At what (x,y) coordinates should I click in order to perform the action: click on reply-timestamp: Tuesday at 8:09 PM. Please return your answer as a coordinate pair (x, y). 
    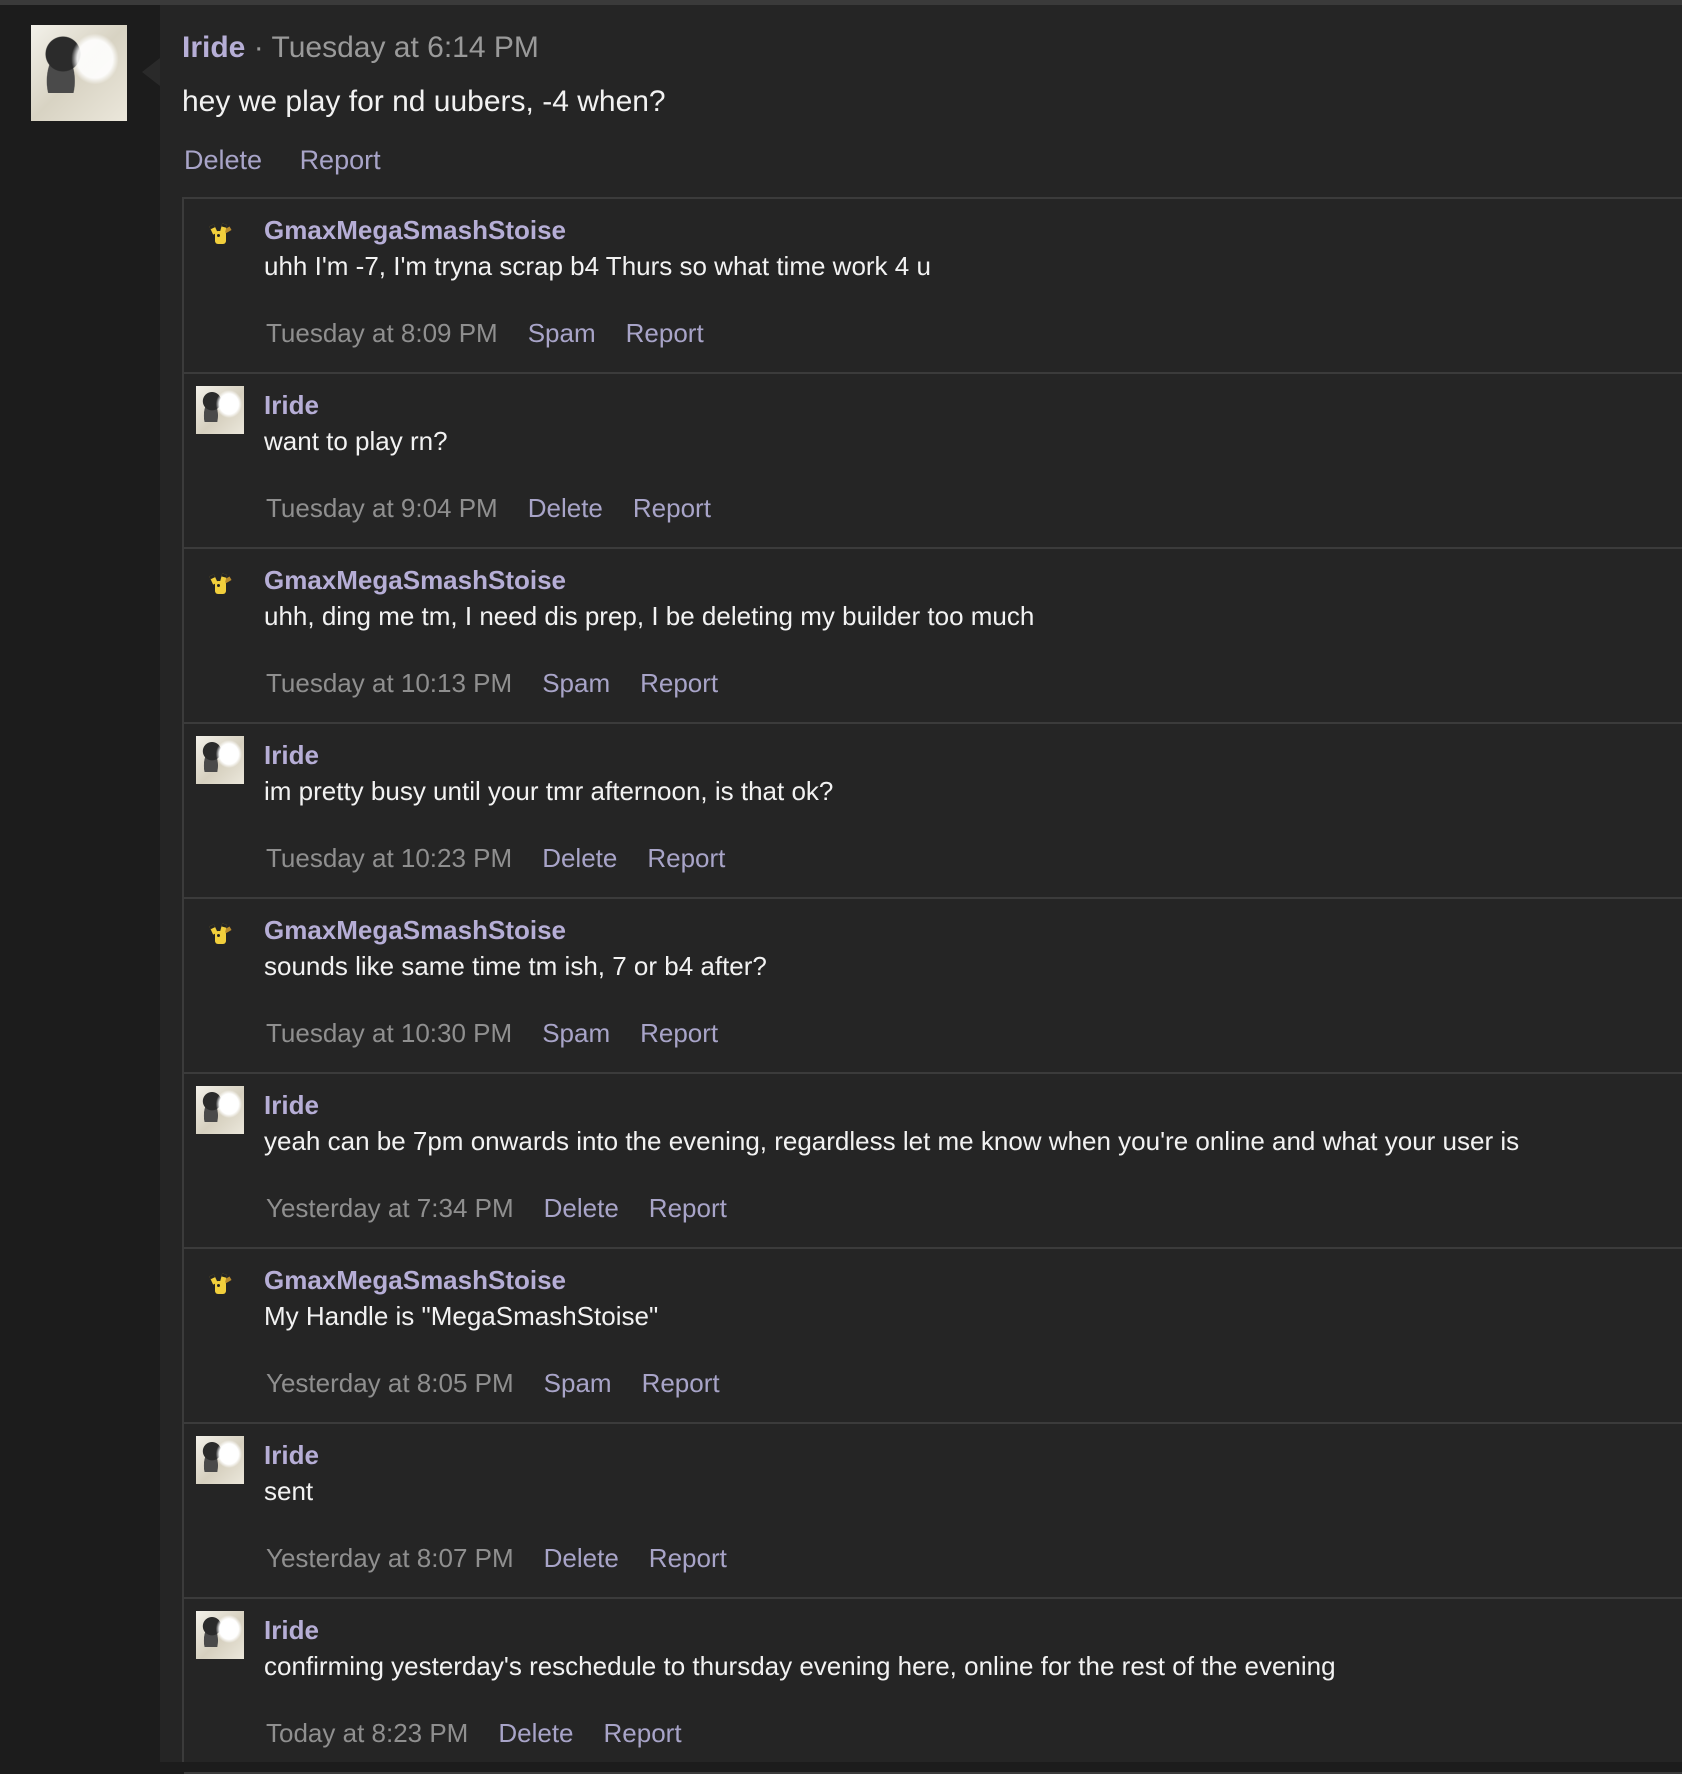
    Looking at the image, I should click on (382, 333).